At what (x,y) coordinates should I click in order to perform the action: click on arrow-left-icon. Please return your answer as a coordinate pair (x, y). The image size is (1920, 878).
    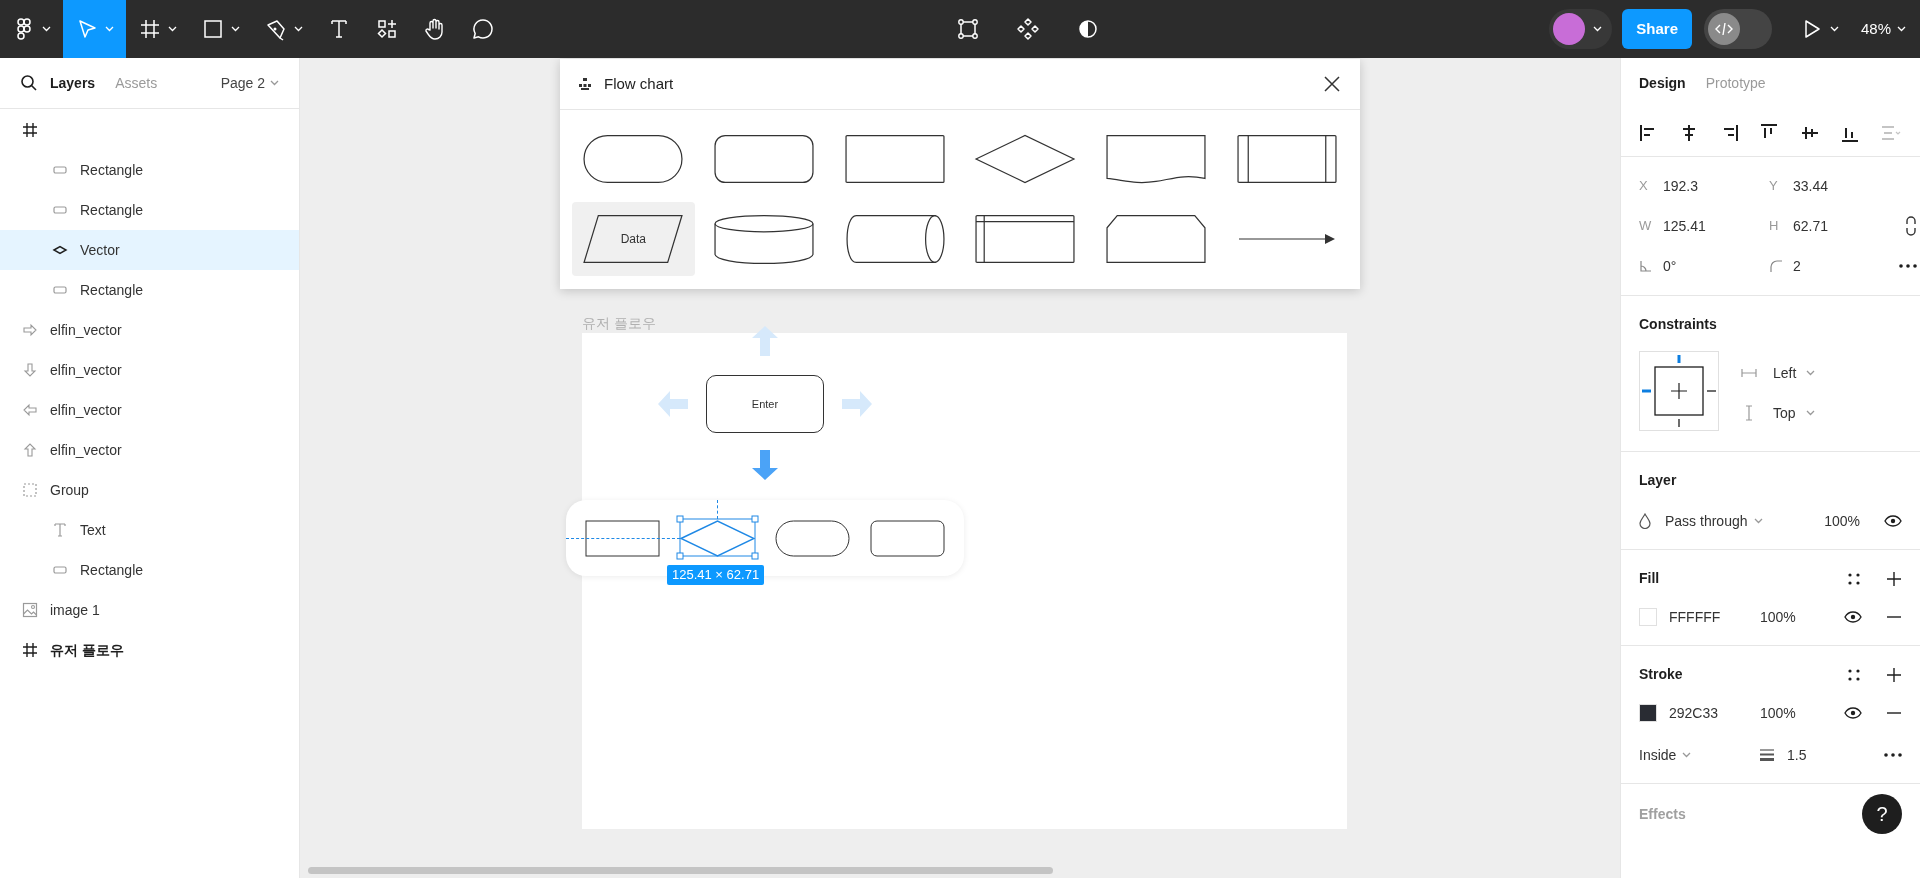
    Looking at the image, I should click on (30, 410).